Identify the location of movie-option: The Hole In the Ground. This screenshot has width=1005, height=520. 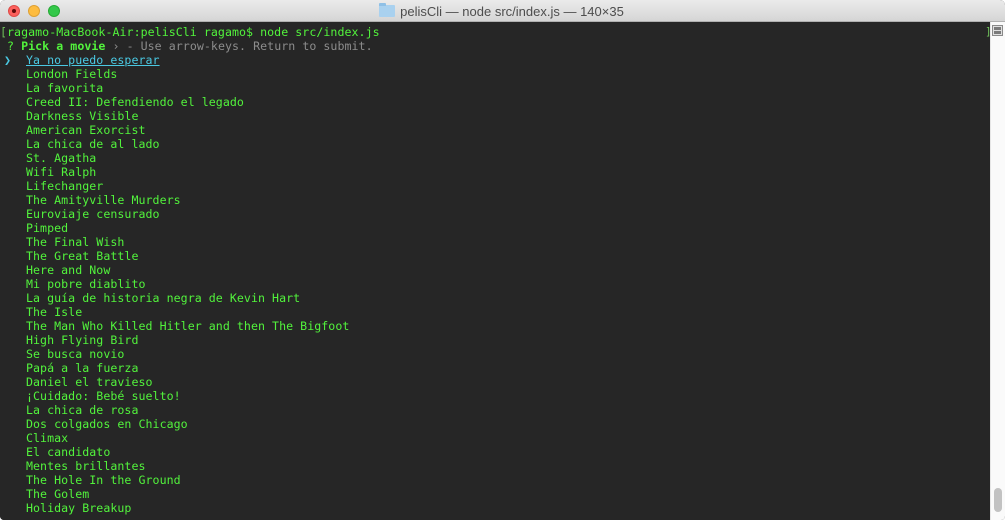
(90, 480).